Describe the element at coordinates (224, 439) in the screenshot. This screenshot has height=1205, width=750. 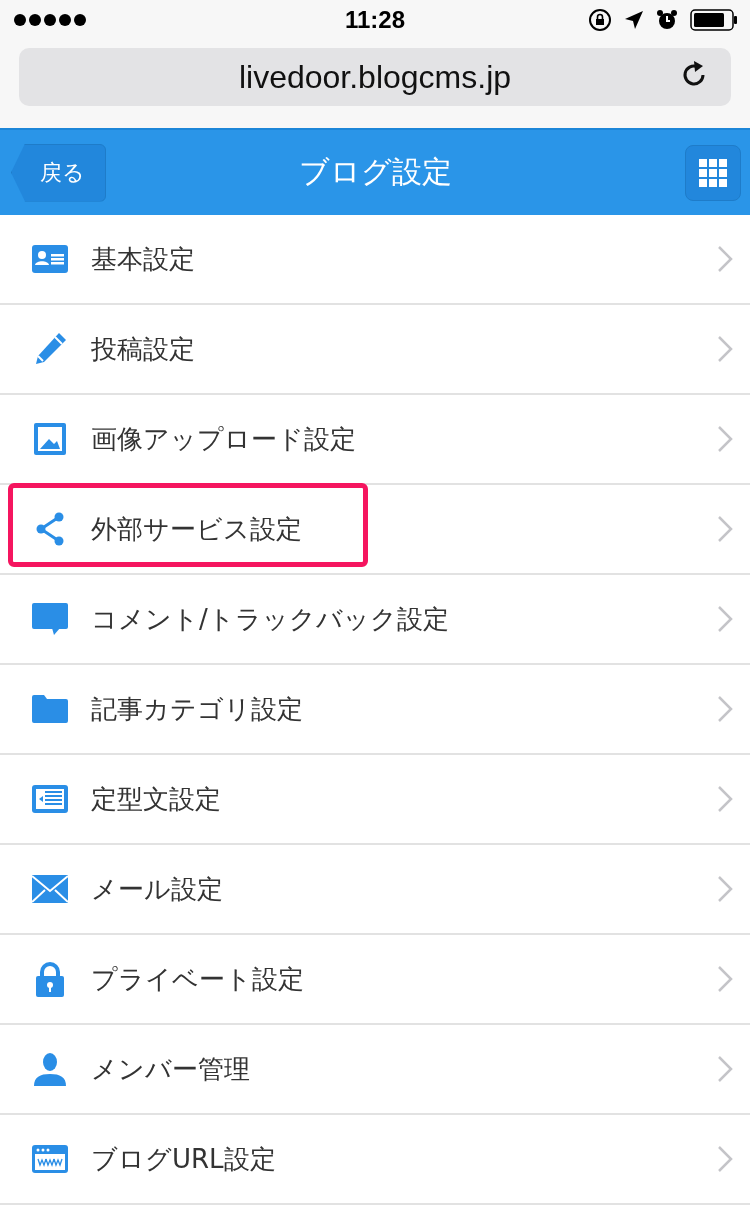
I see `item-label: 画像アップロード設定` at that location.